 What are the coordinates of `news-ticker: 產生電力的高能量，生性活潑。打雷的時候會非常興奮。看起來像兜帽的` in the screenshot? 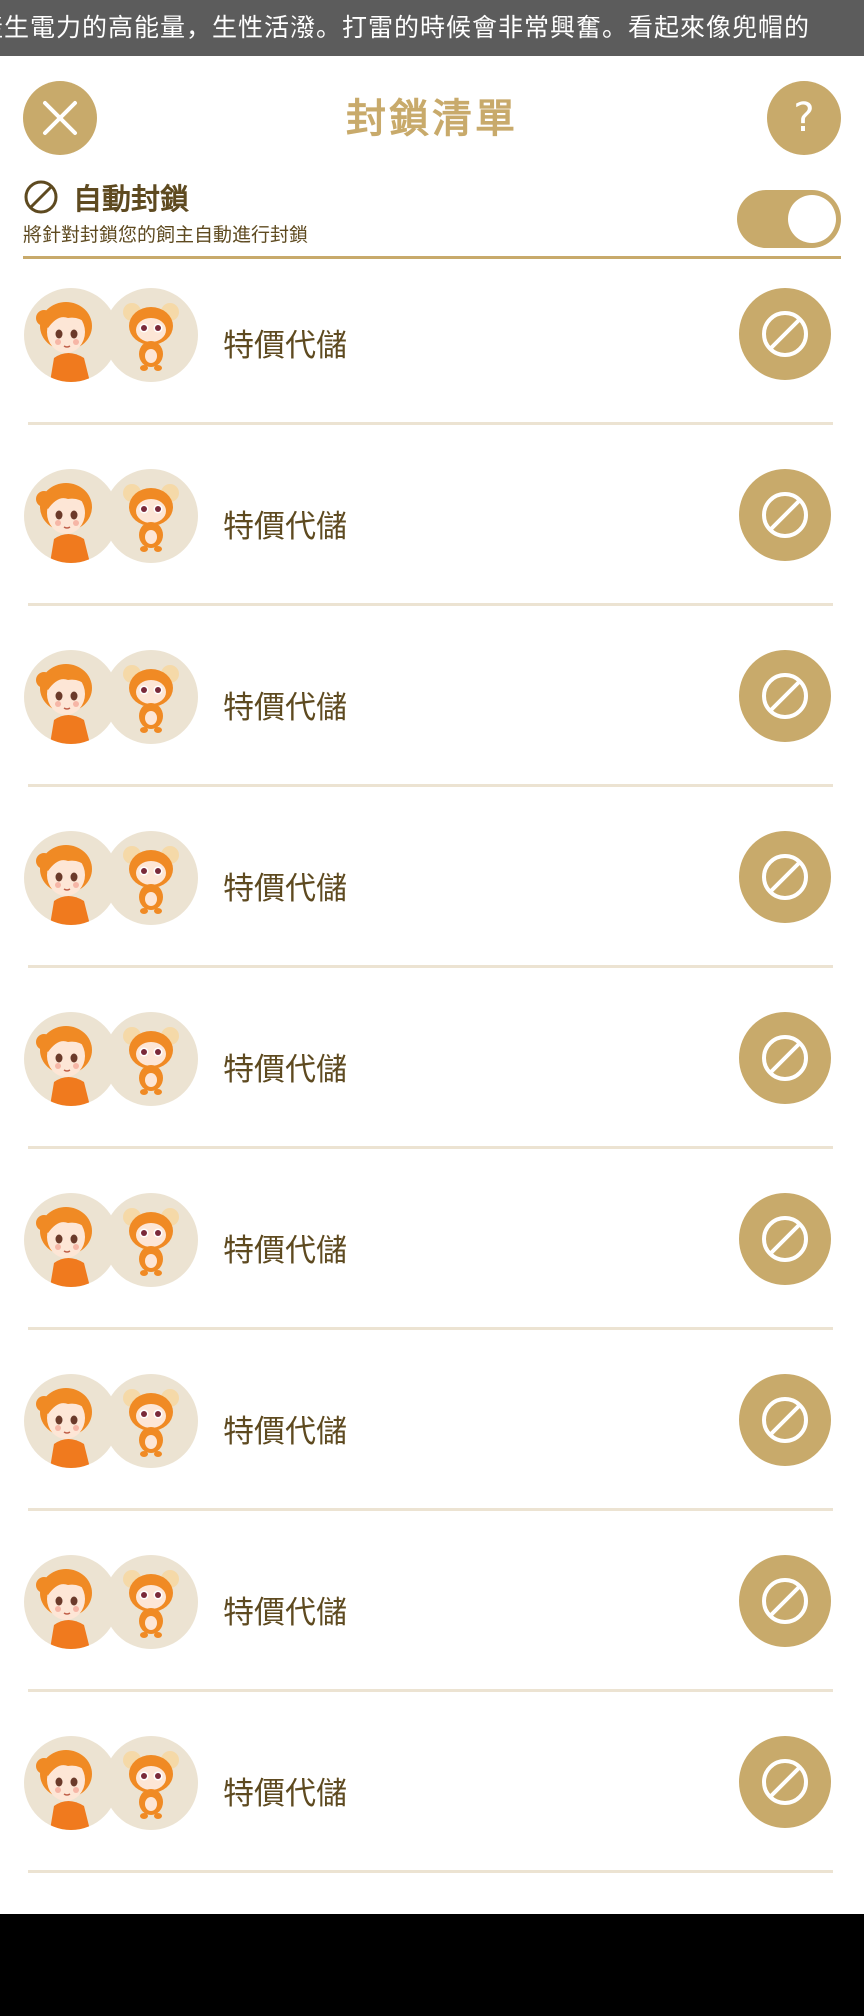 It's located at (432, 28).